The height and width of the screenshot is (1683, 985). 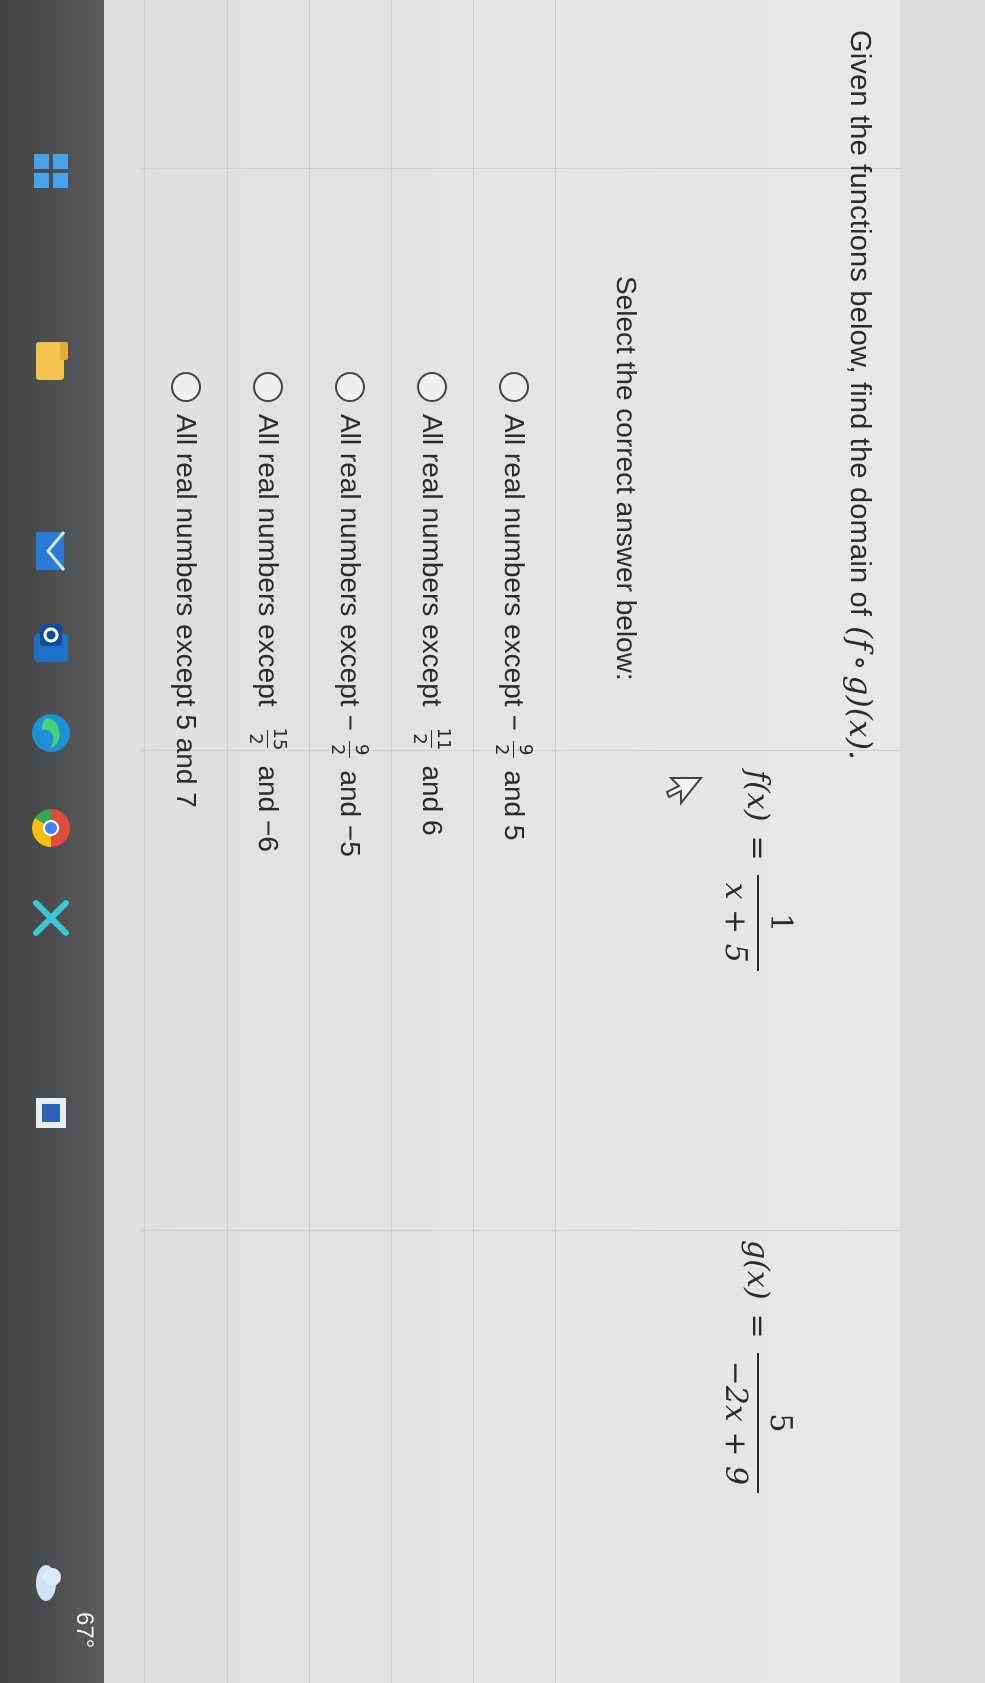 I want to click on windows-start-icon, so click(x=51, y=171).